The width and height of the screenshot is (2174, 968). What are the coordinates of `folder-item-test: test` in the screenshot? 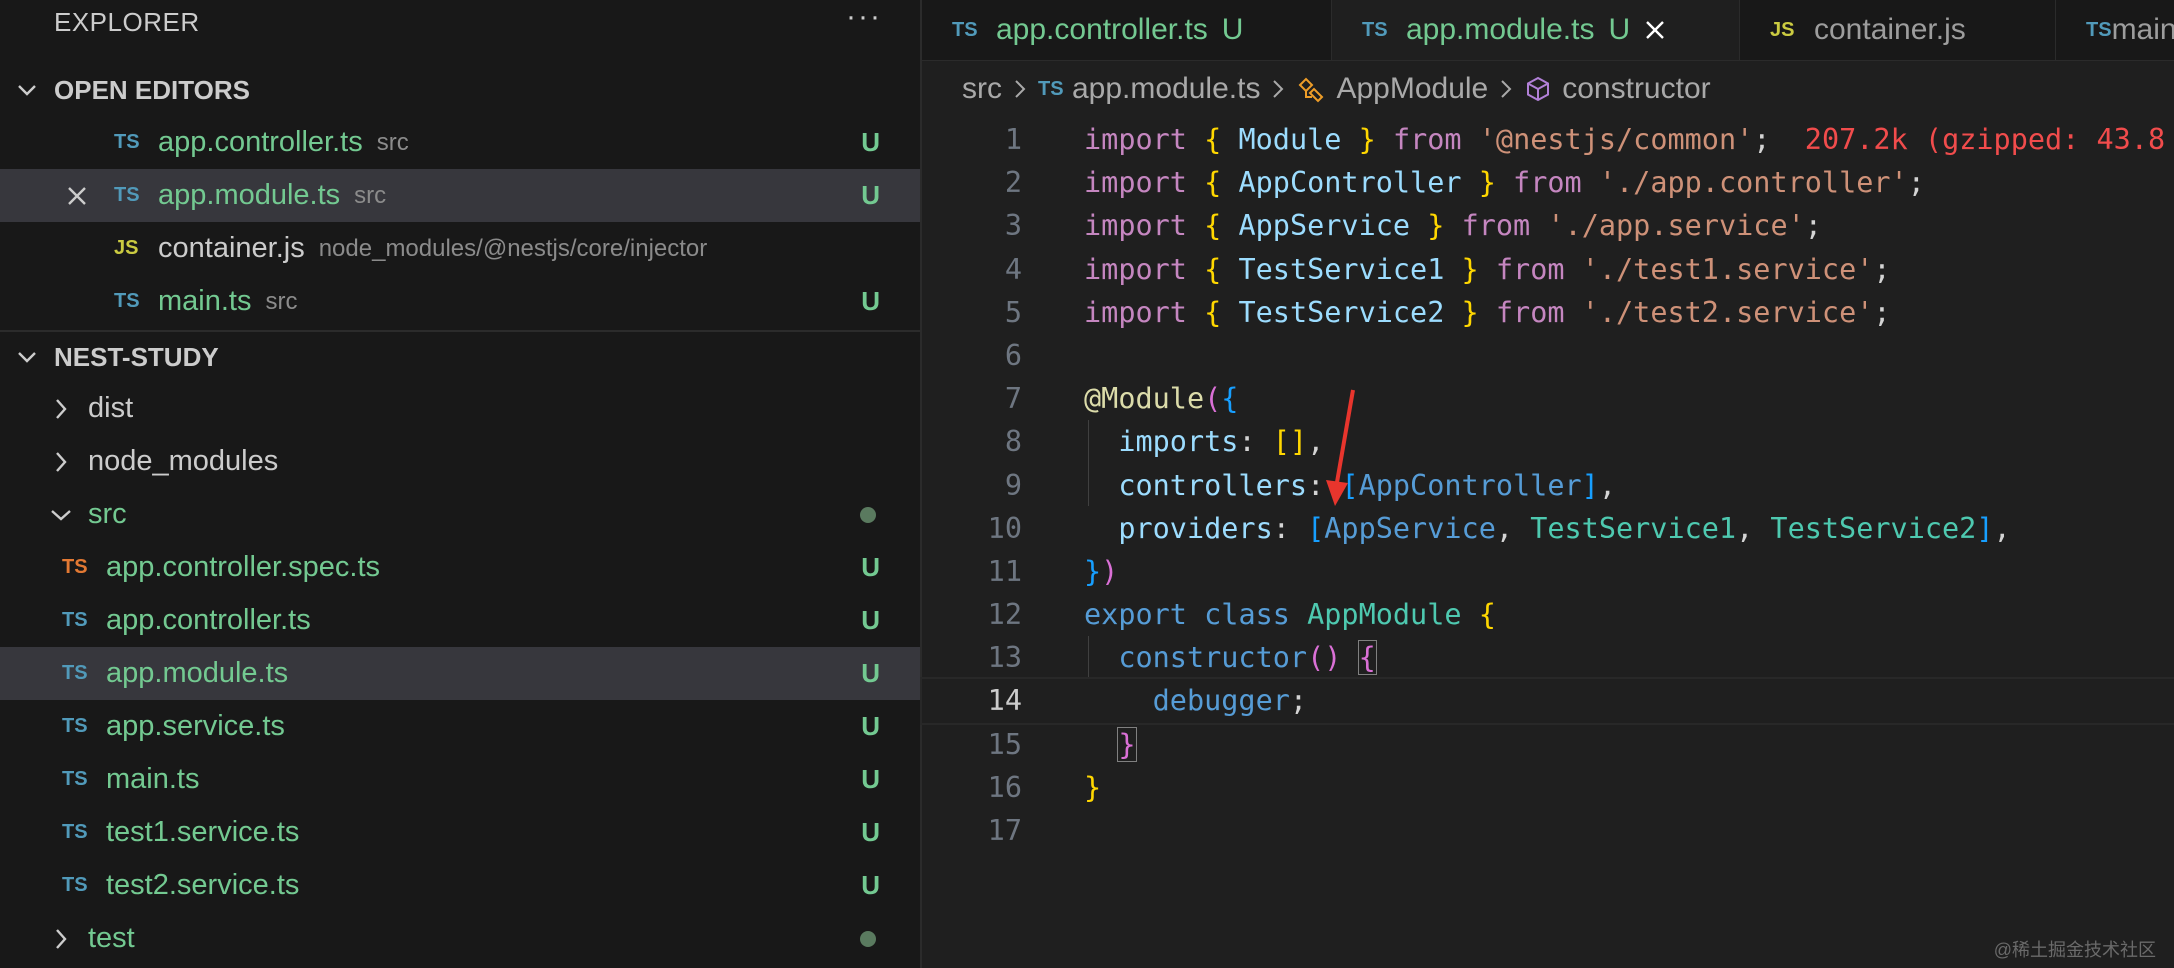 It's located at (460, 938).